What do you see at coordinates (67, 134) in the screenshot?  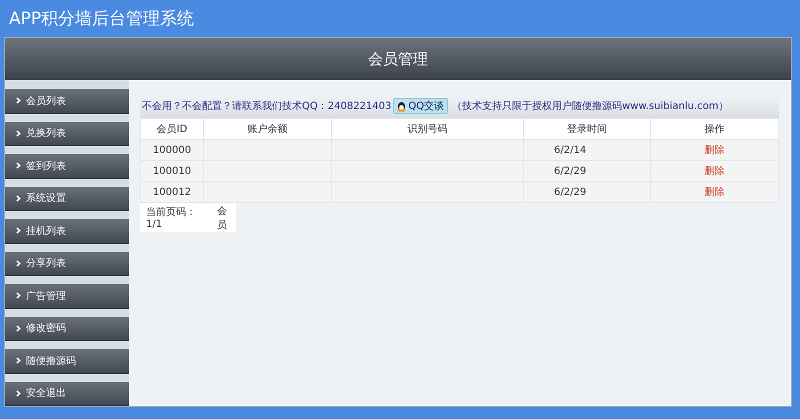 I see `sidebar-item: 兑换列表` at bounding box center [67, 134].